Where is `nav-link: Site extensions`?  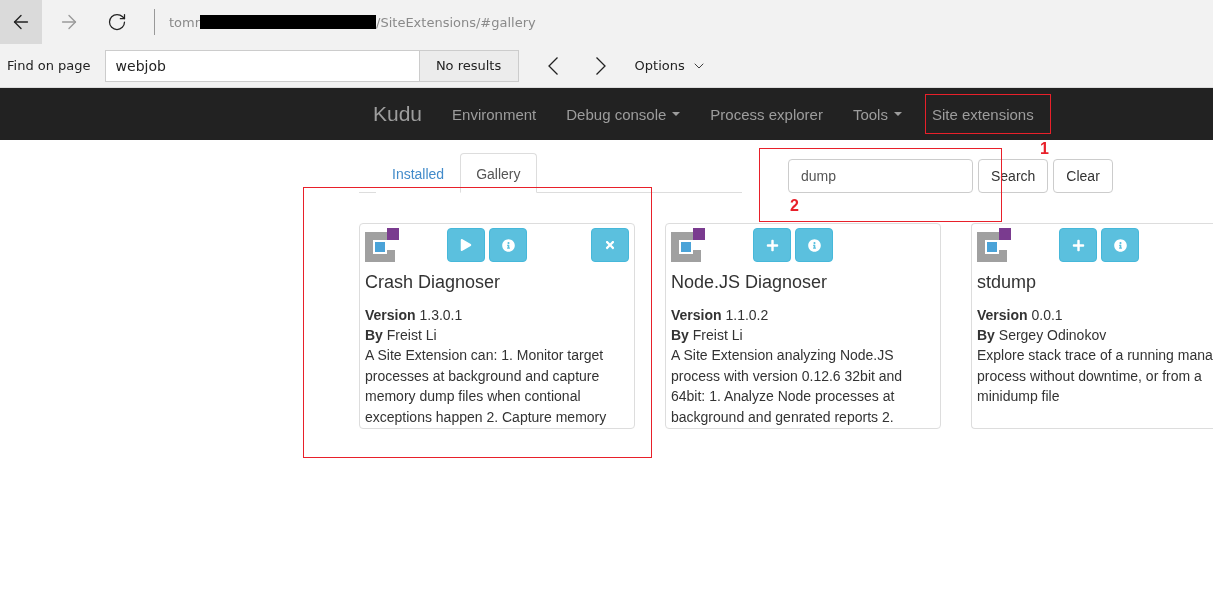
nav-link: Site extensions is located at coordinates (982, 114).